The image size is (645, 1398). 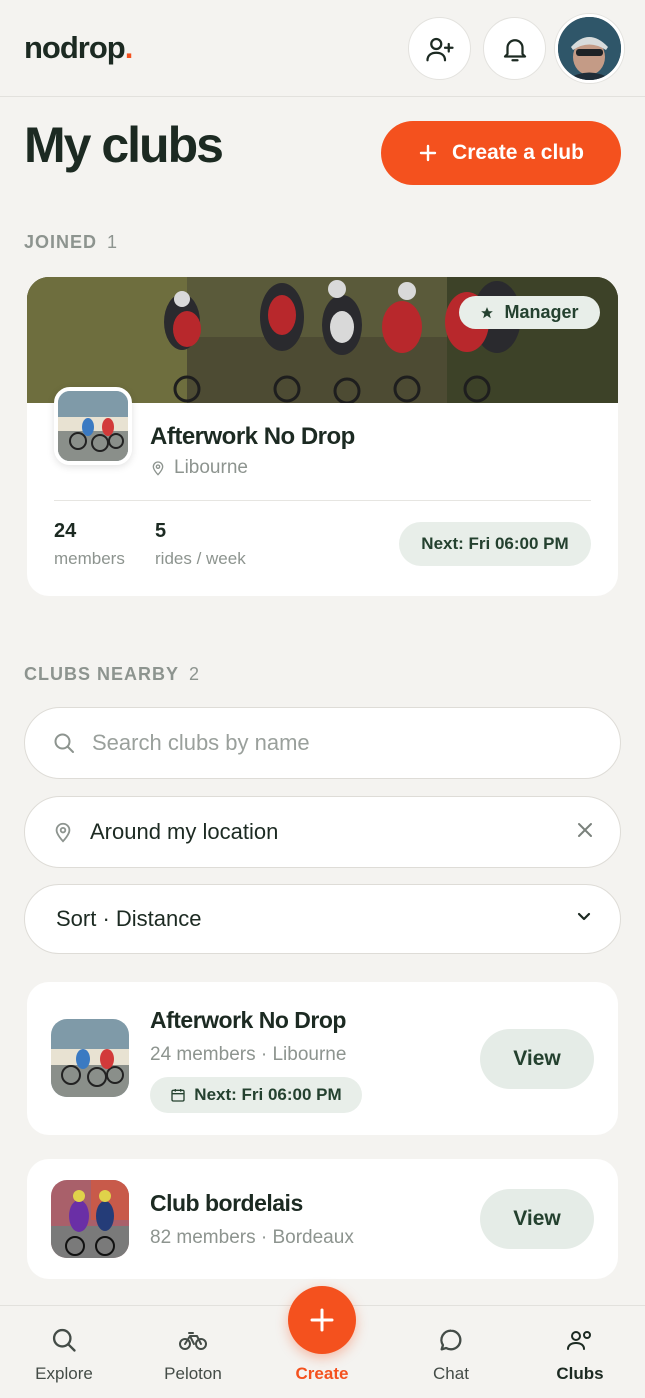 What do you see at coordinates (193, 1341) in the screenshot?
I see `bike-icon` at bounding box center [193, 1341].